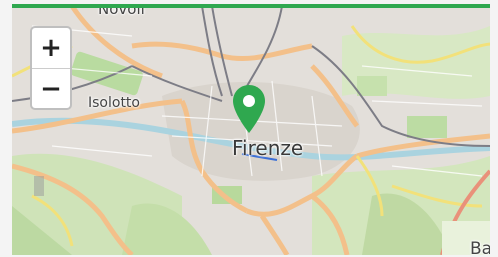 The width and height of the screenshot is (498, 257). Describe the element at coordinates (268, 148) in the screenshot. I see `city-label: Firenze` at that location.